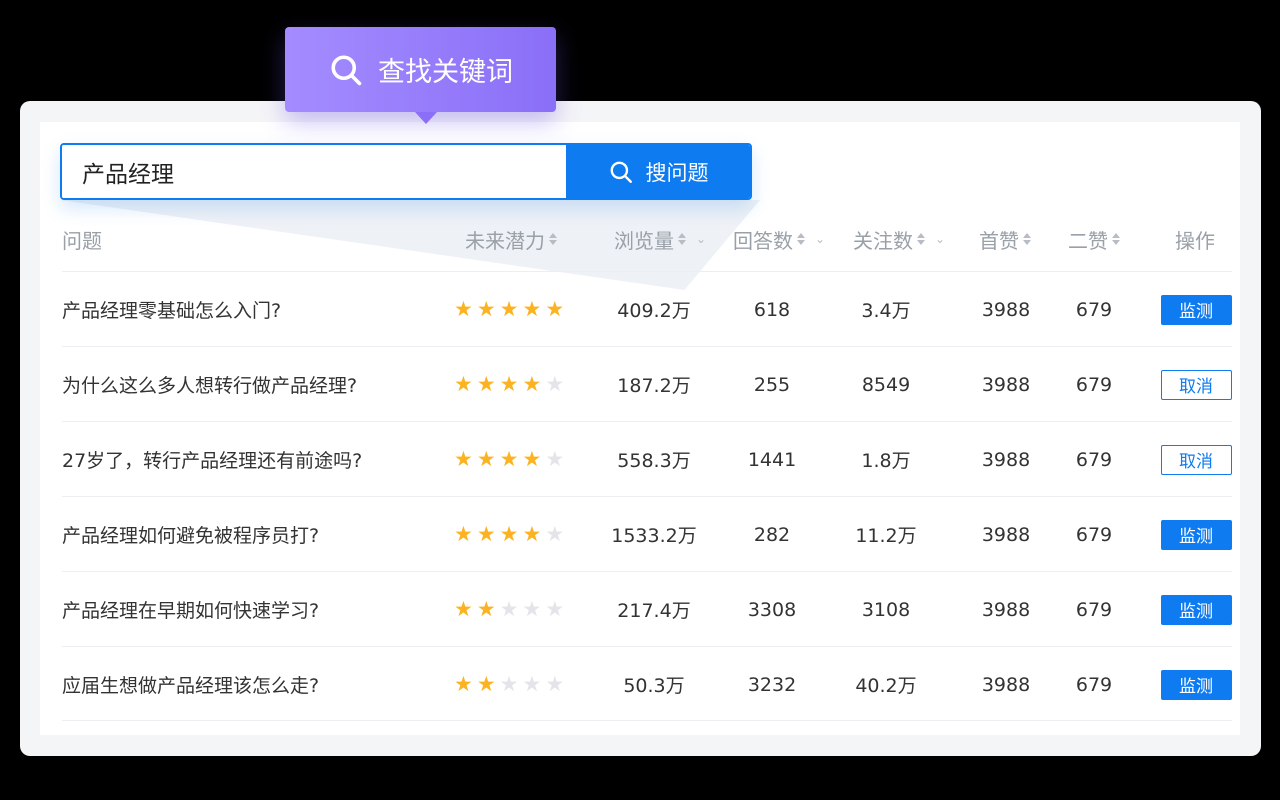 Image resolution: width=1280 pixels, height=800 pixels. I want to click on header-followers: 关注数 ⌄, so click(899, 239).